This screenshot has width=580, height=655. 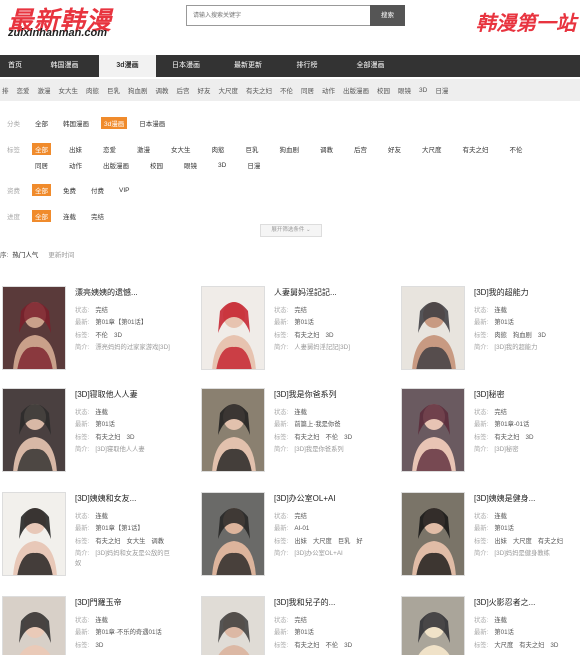 I want to click on filter-option: 连载, so click(x=69, y=216).